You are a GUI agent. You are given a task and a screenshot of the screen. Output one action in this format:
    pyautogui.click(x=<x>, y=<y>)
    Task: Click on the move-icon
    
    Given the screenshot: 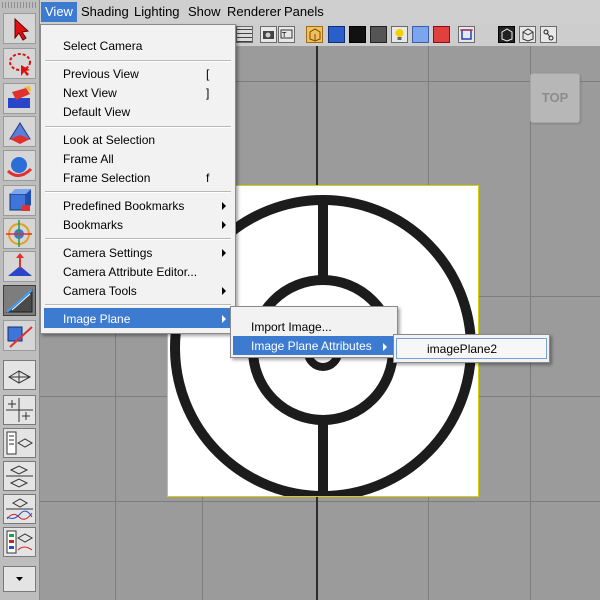 What is the action you would take?
    pyautogui.click(x=20, y=133)
    